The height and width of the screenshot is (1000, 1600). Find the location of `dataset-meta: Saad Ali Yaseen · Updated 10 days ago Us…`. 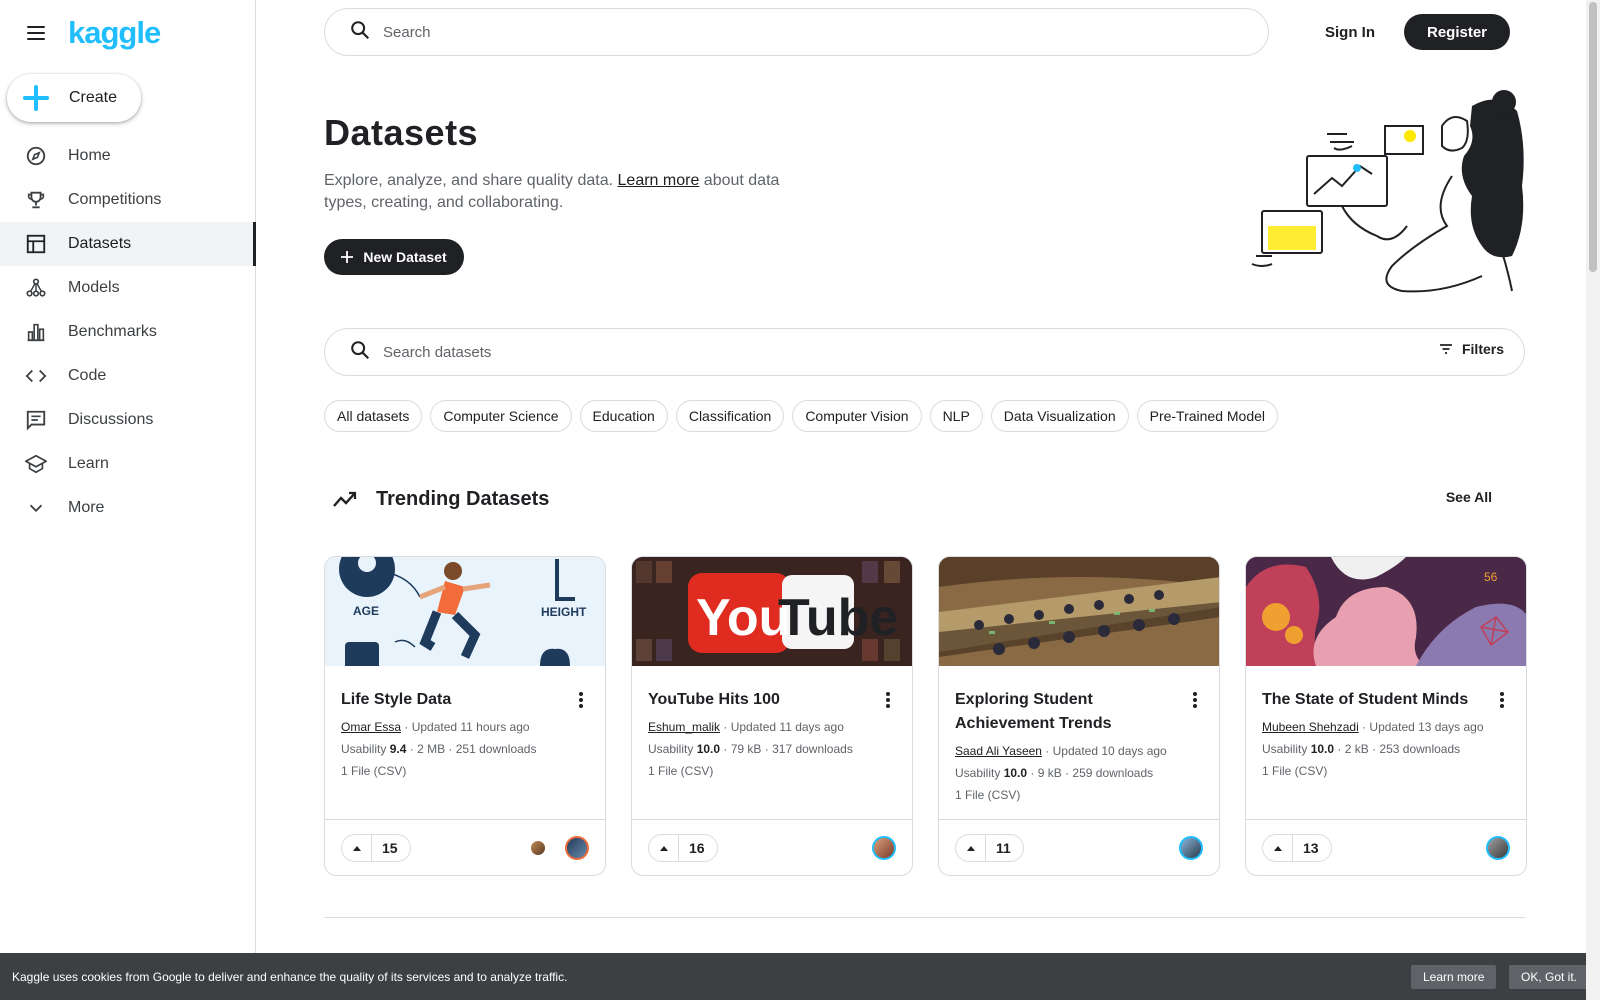

dataset-meta: Saad Ali Yaseen · Updated 10 days ago Us… is located at coordinates (1079, 773).